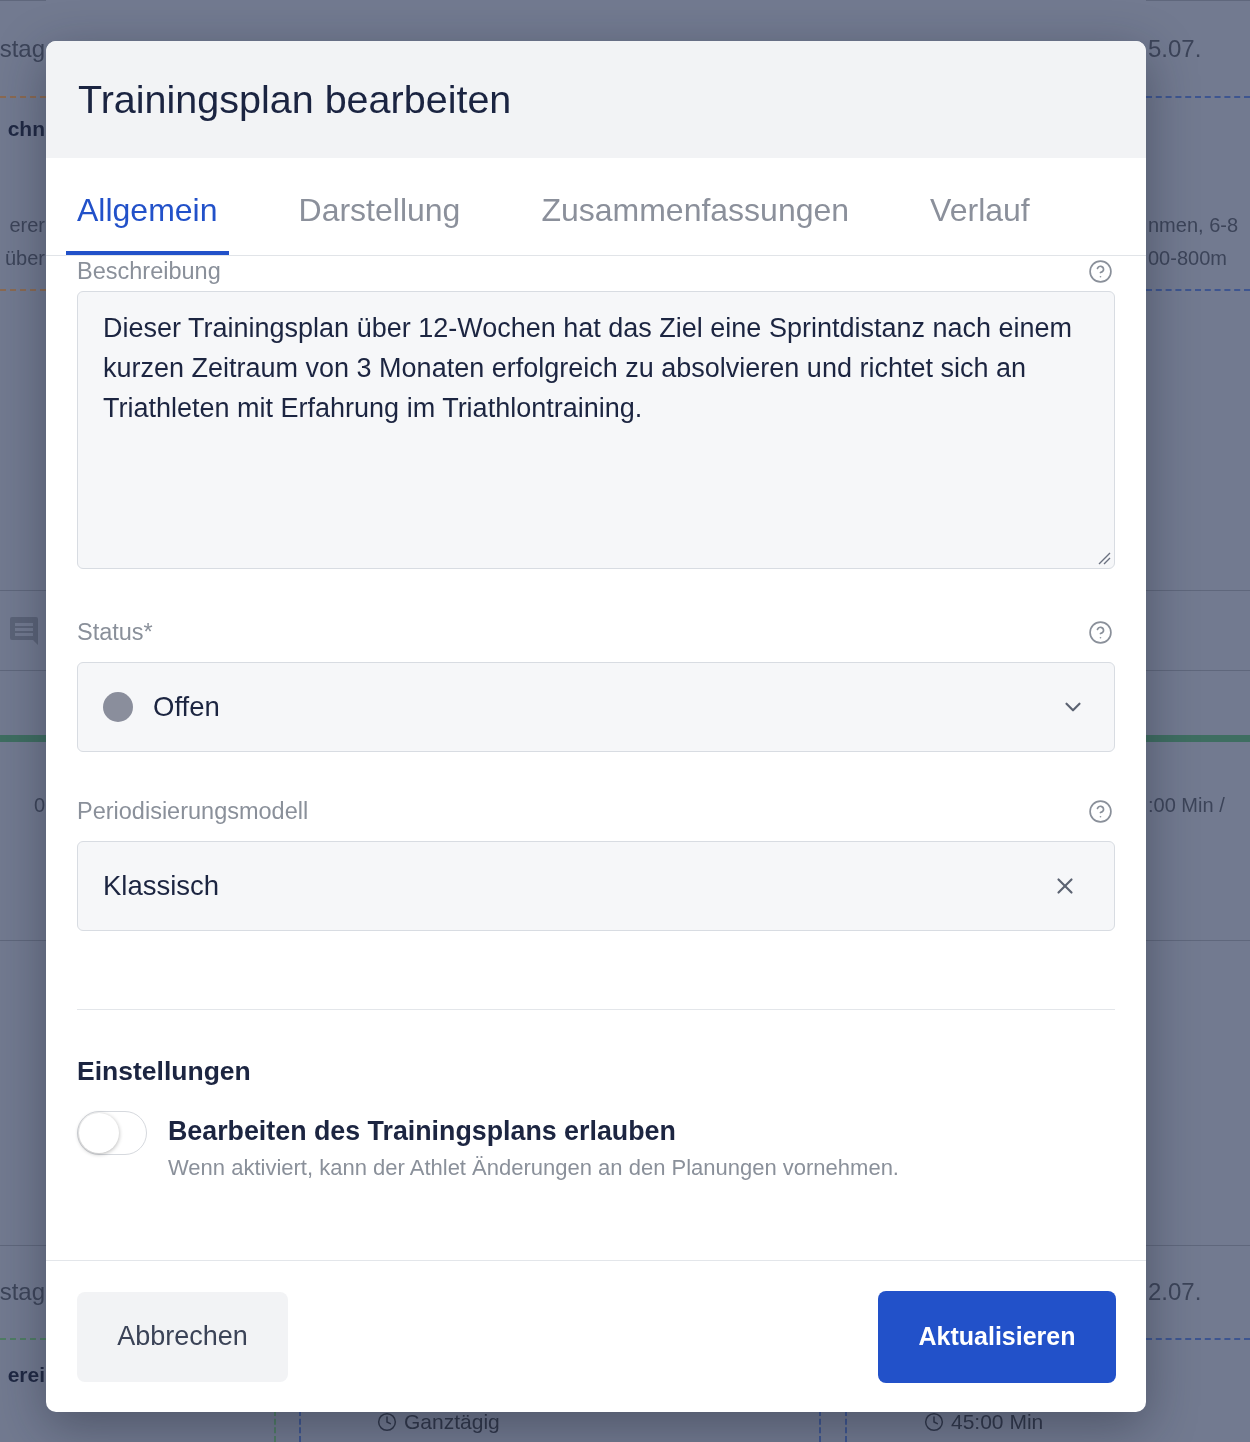 Image resolution: width=1250 pixels, height=1442 pixels. Describe the element at coordinates (596, 707) in the screenshot. I see `status-select: Offen` at that location.